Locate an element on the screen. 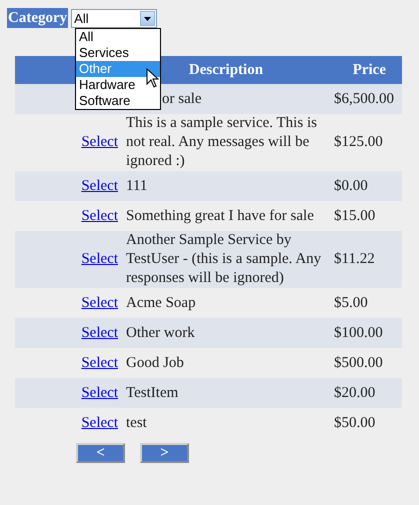  dropdown-option: All is located at coordinates (118, 37).